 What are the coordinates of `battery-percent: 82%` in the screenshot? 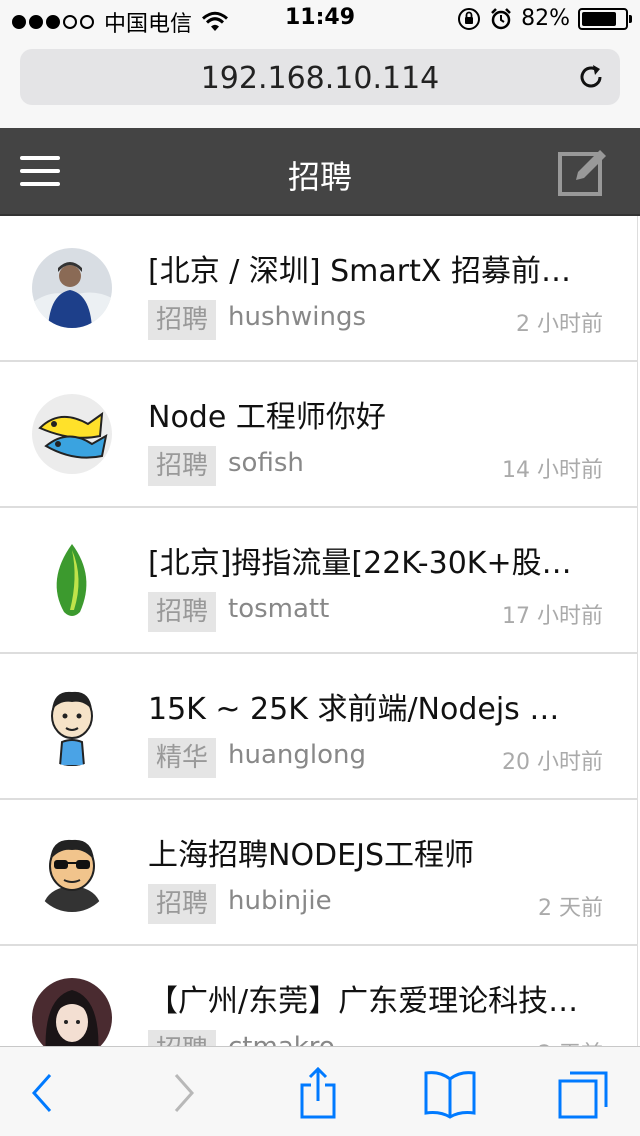 It's located at (545, 18).